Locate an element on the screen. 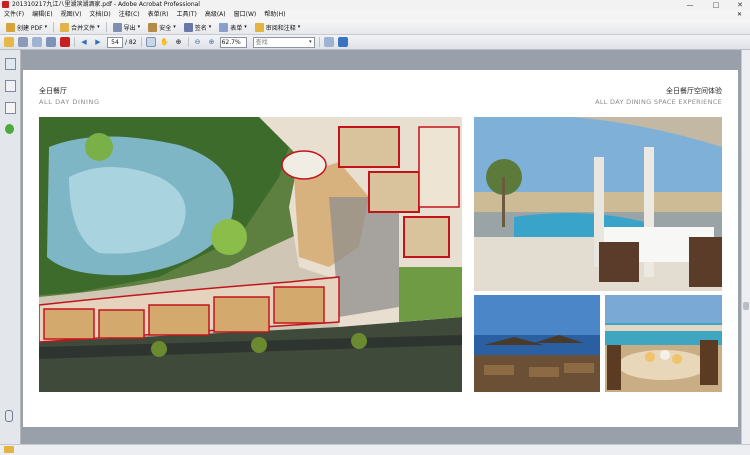 Image resolution: width=750 pixels, height=455 pixels. export-label: 导出 is located at coordinates (129, 28).